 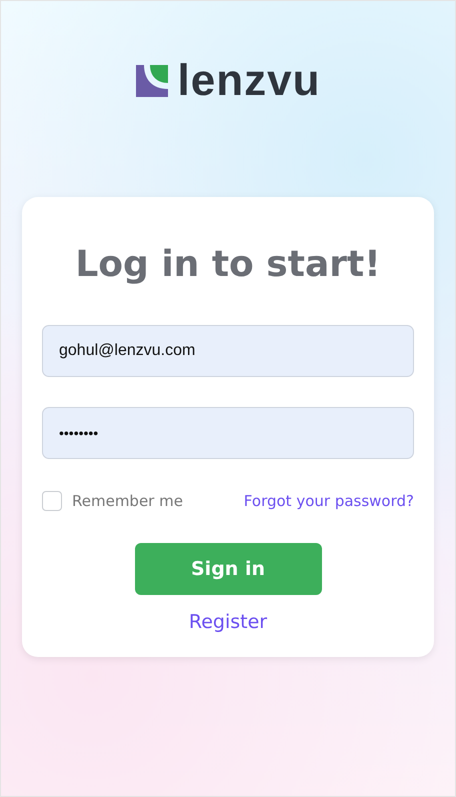 I want to click on logo-text: lenzvu, so click(x=249, y=81).